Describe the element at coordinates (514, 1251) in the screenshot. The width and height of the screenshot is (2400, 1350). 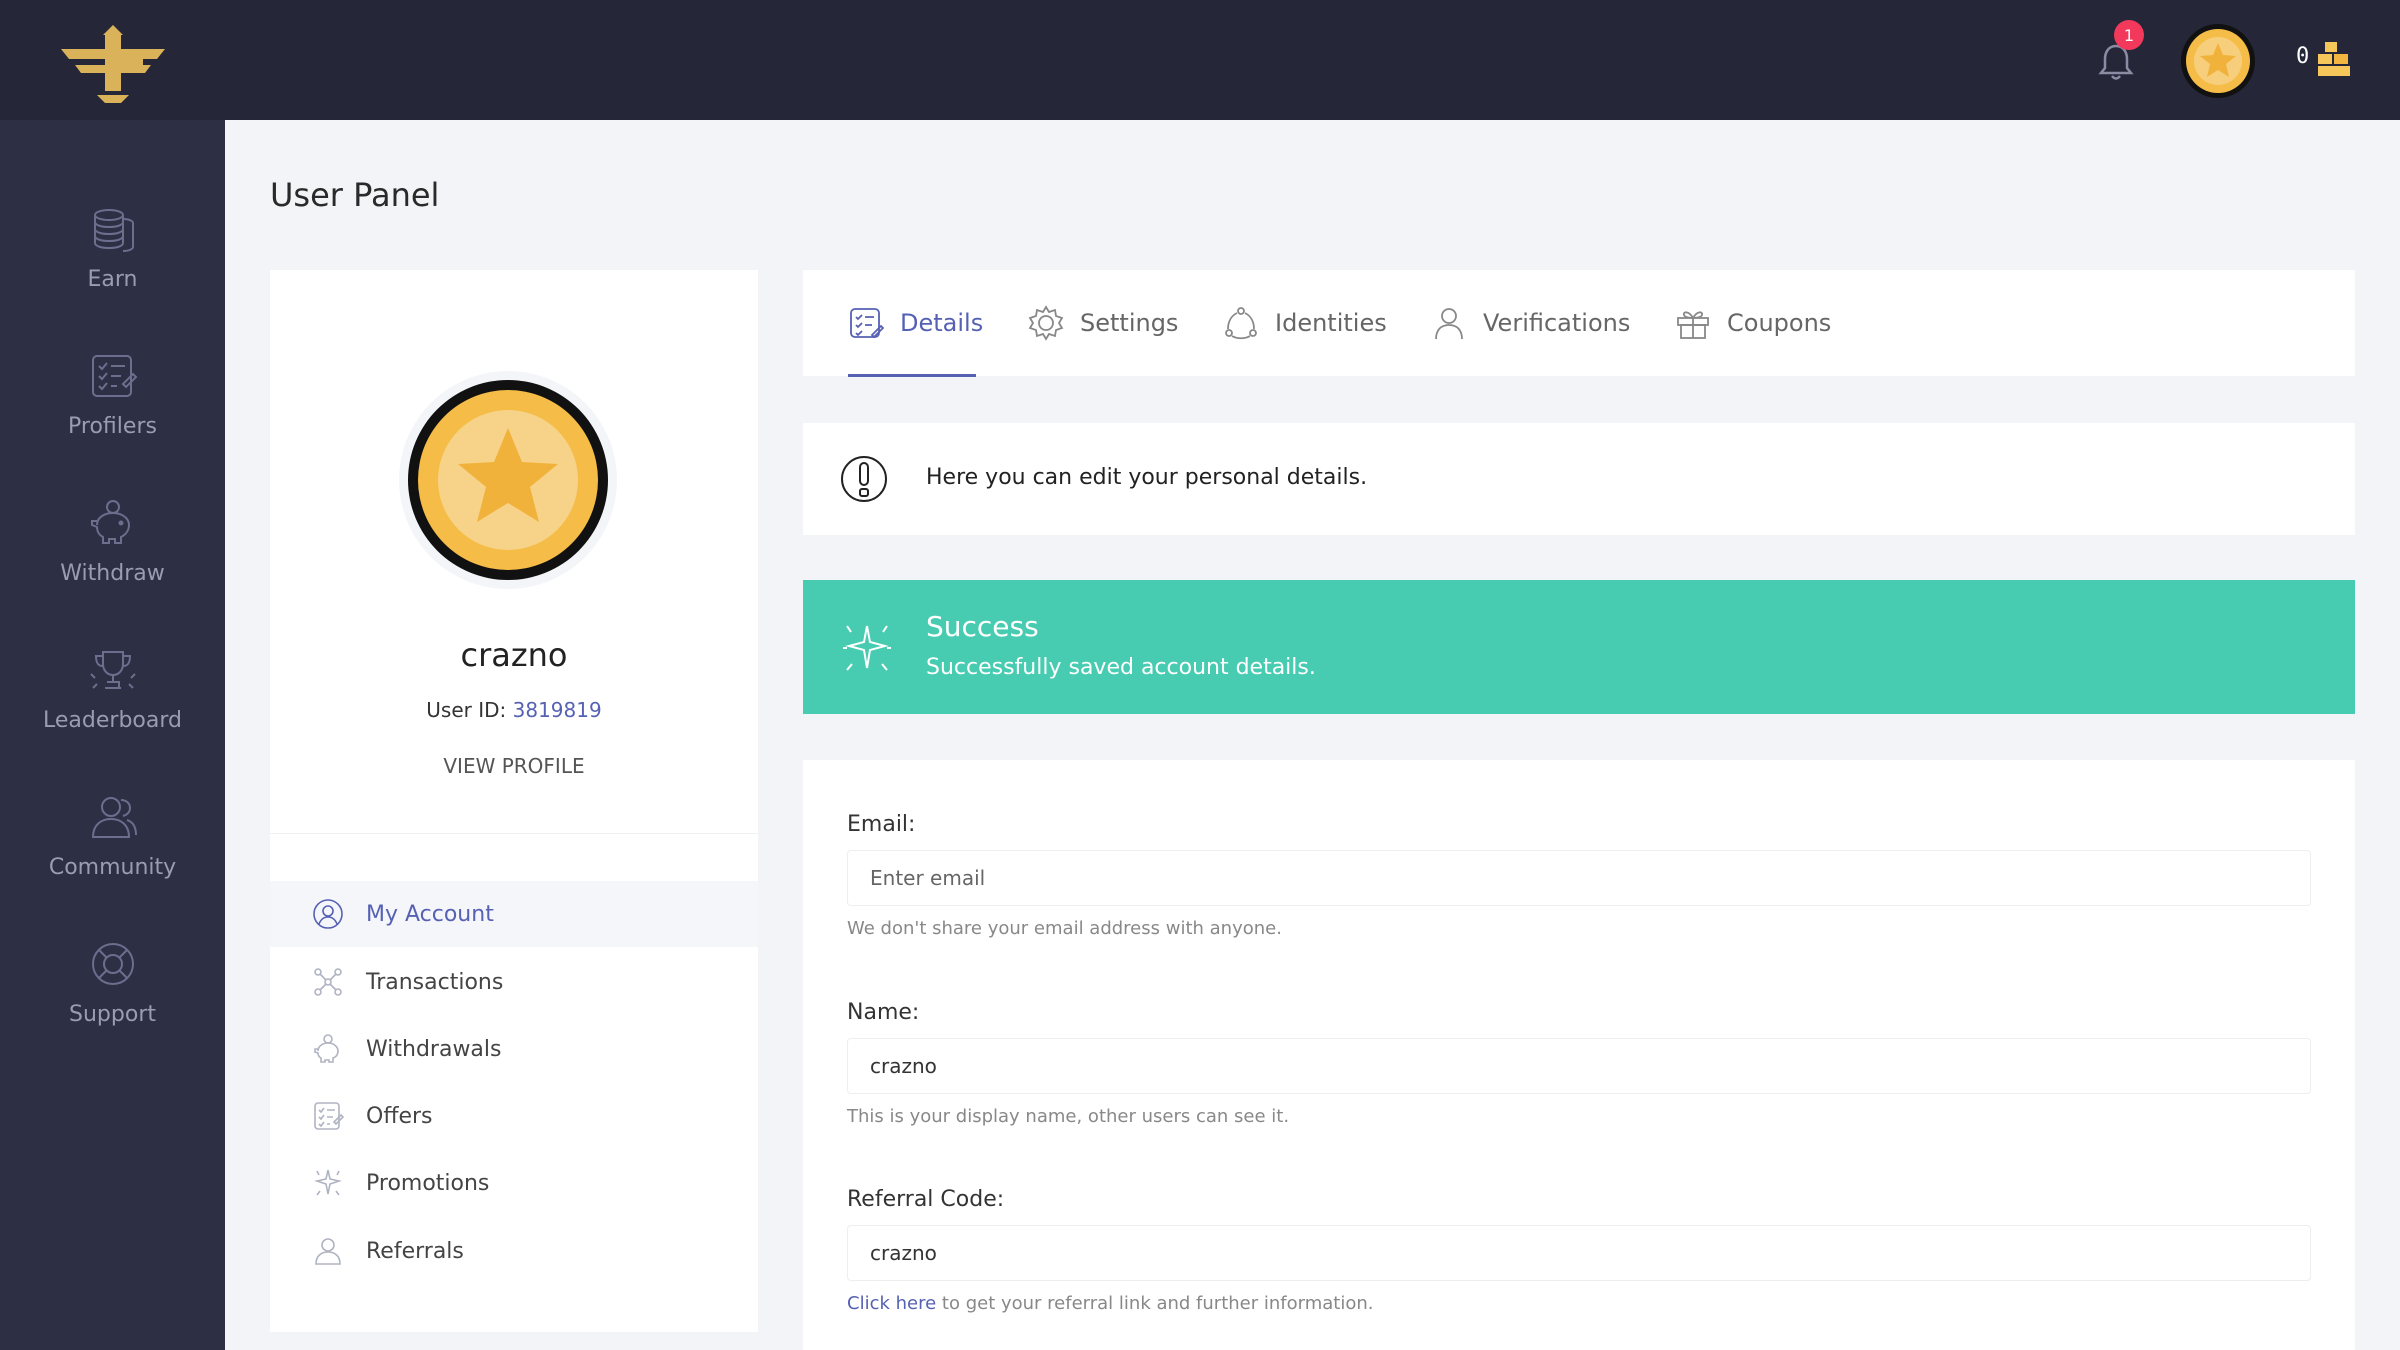
I see `menu-item-referrals: Referrals` at that location.